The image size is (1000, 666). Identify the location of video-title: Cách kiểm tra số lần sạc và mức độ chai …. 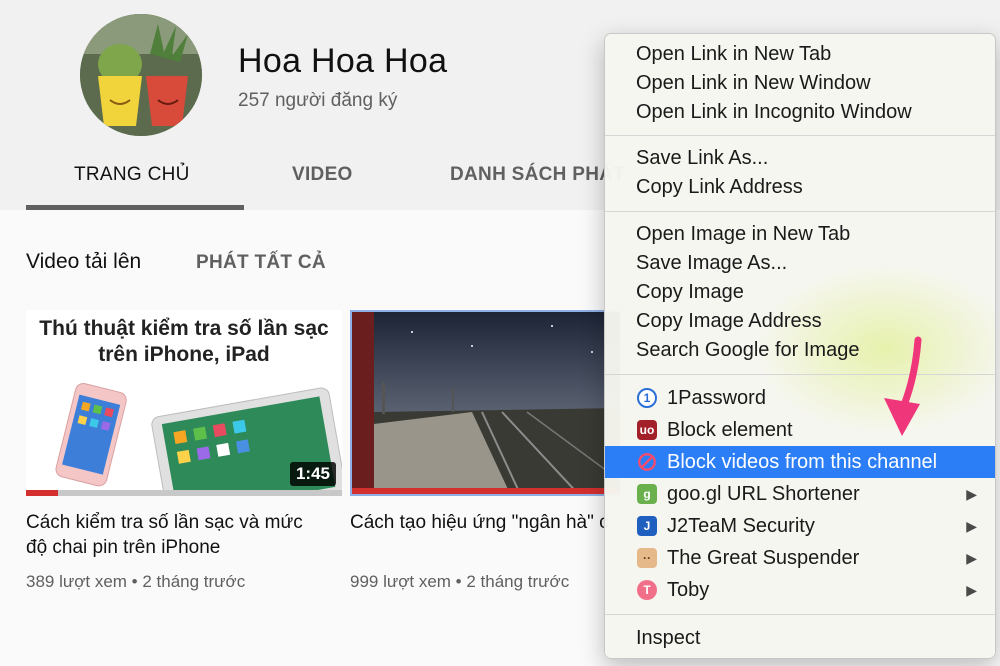
(176, 535).